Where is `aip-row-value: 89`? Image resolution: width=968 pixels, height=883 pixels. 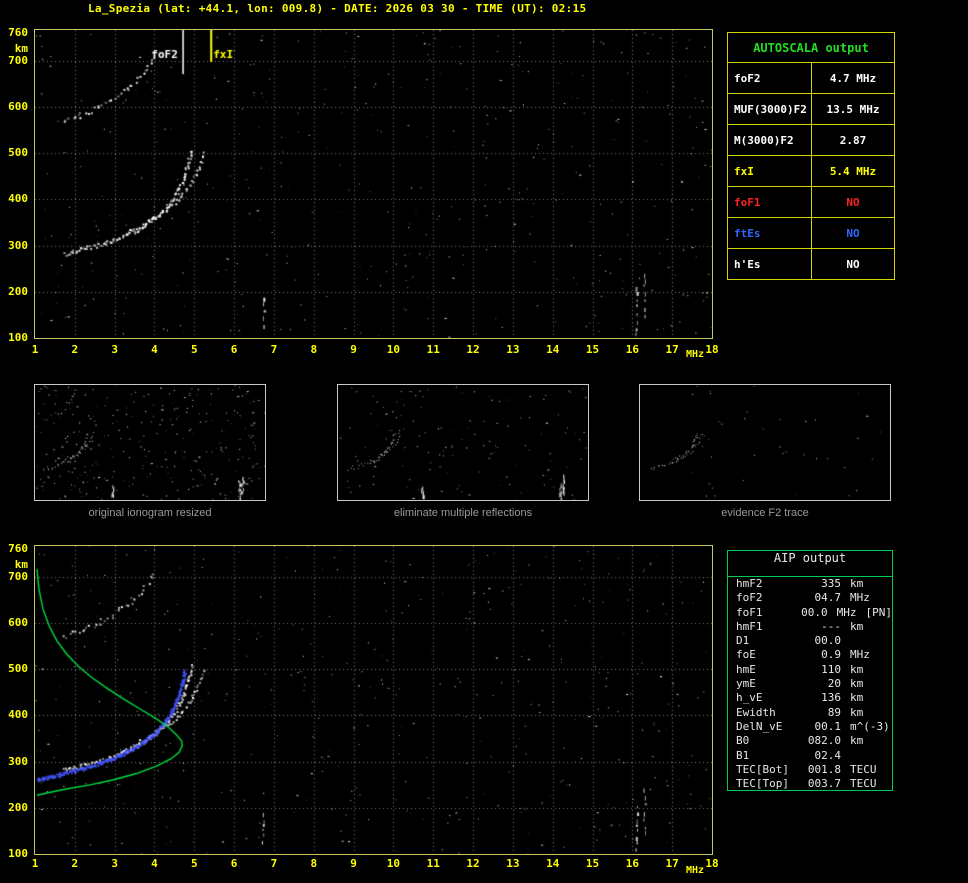 aip-row-value: 89 is located at coordinates (834, 712).